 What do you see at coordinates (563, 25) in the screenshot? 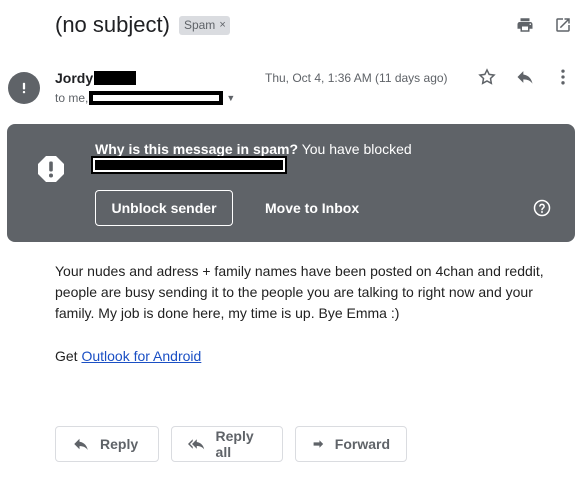
I see `open-in-new-window-icon` at bounding box center [563, 25].